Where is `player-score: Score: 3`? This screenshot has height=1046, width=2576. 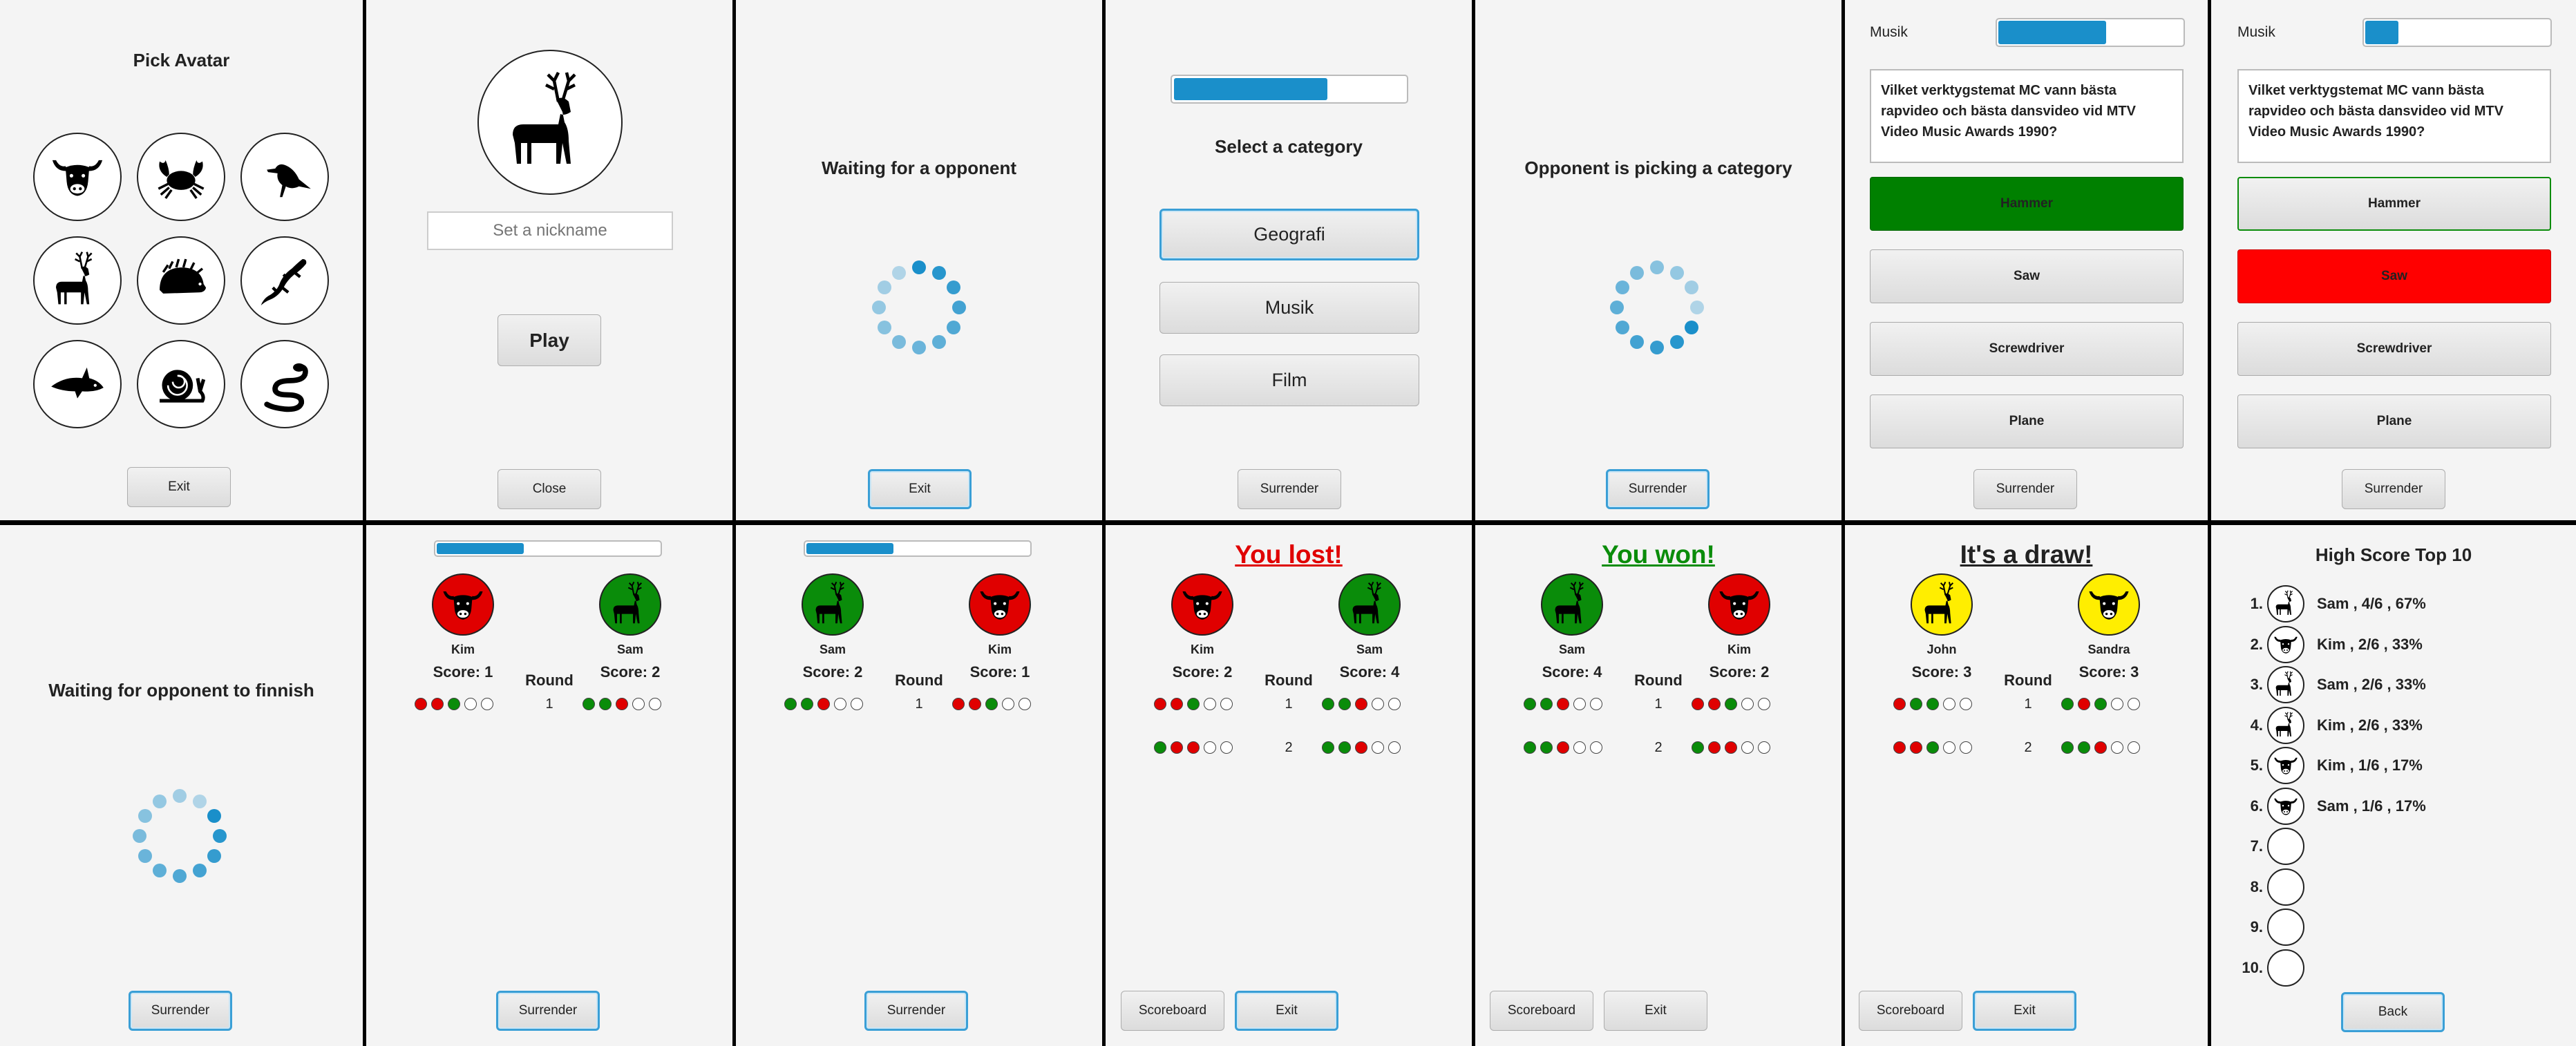 player-score: Score: 3 is located at coordinates (2108, 672).